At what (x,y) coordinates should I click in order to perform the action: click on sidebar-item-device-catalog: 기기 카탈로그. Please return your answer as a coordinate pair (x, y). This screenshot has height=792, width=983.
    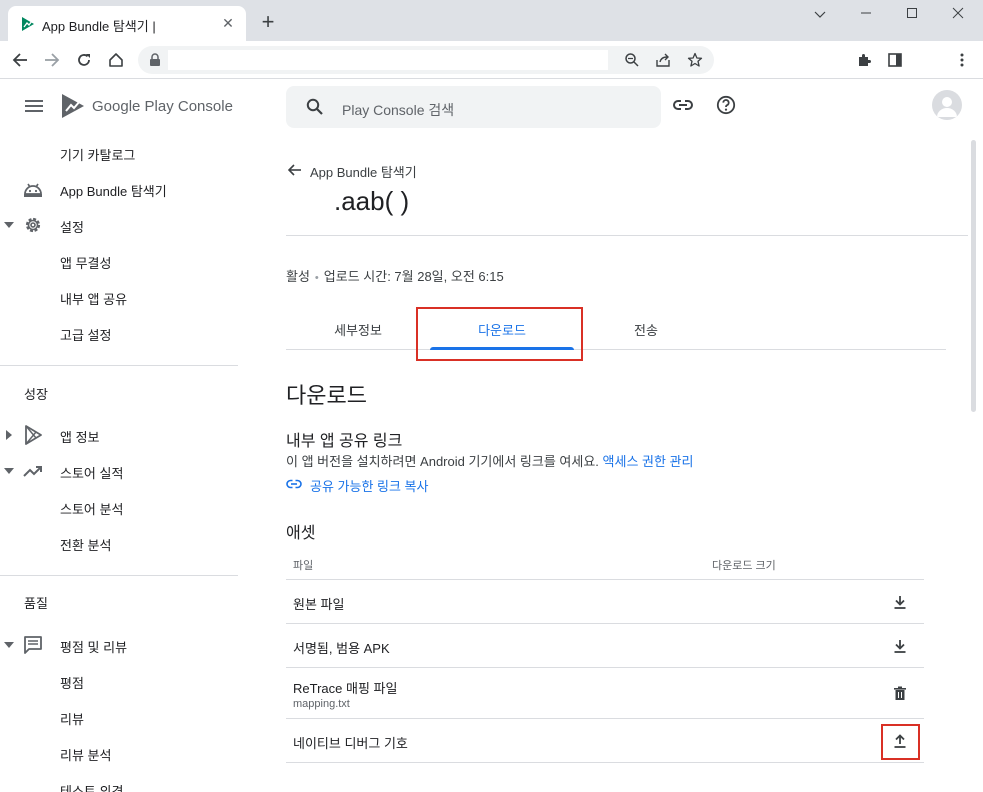
    Looking at the image, I should click on (119, 153).